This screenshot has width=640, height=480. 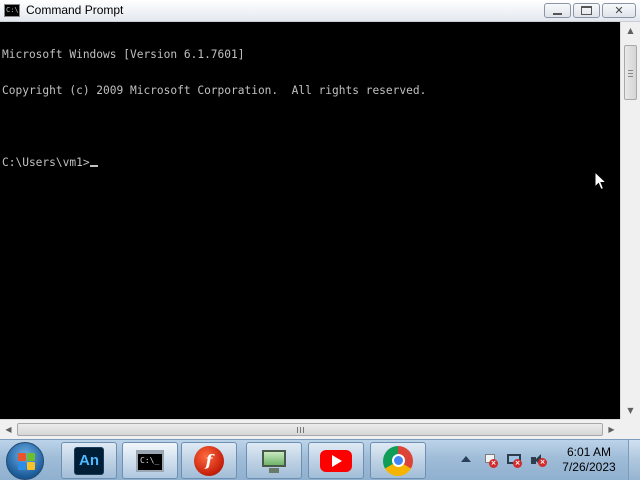 I want to click on taskbar-flash-player: f, so click(x=209, y=460).